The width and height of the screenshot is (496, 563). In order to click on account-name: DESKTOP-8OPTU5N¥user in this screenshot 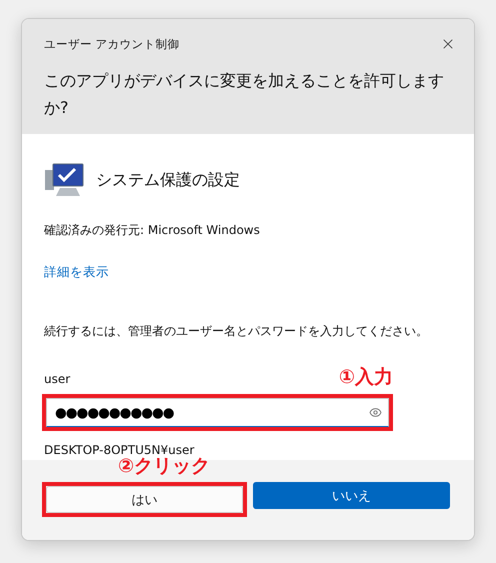, I will do `click(119, 450)`.